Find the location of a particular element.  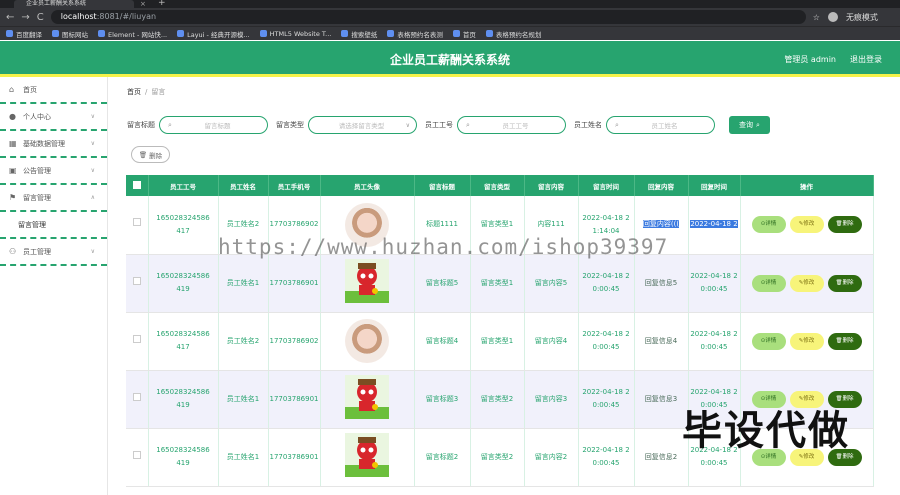

back-icon: ← is located at coordinates (10, 17).